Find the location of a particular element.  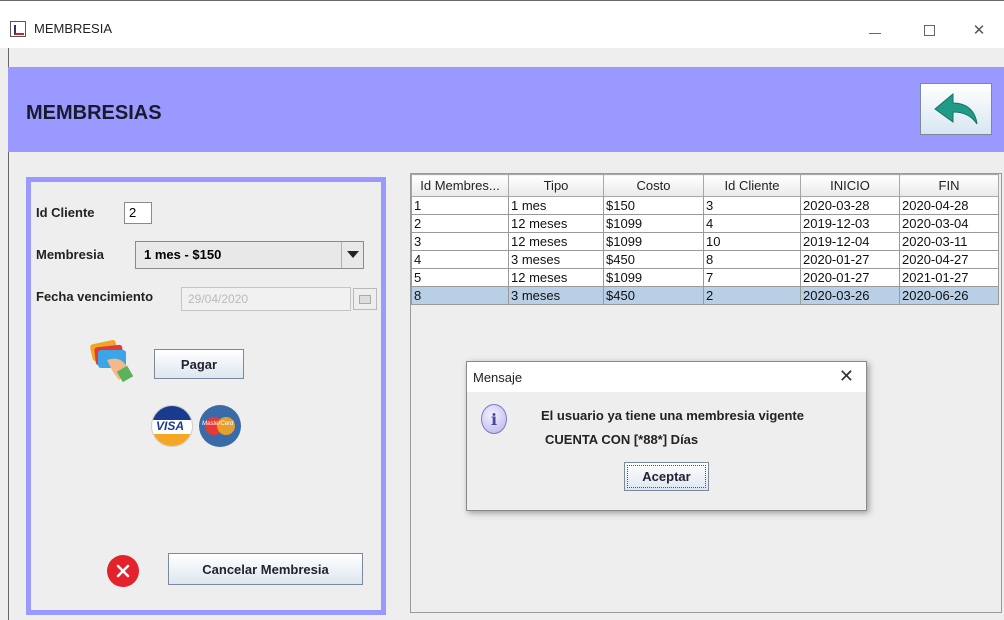

column-header: Id Cliente is located at coordinates (752, 185).